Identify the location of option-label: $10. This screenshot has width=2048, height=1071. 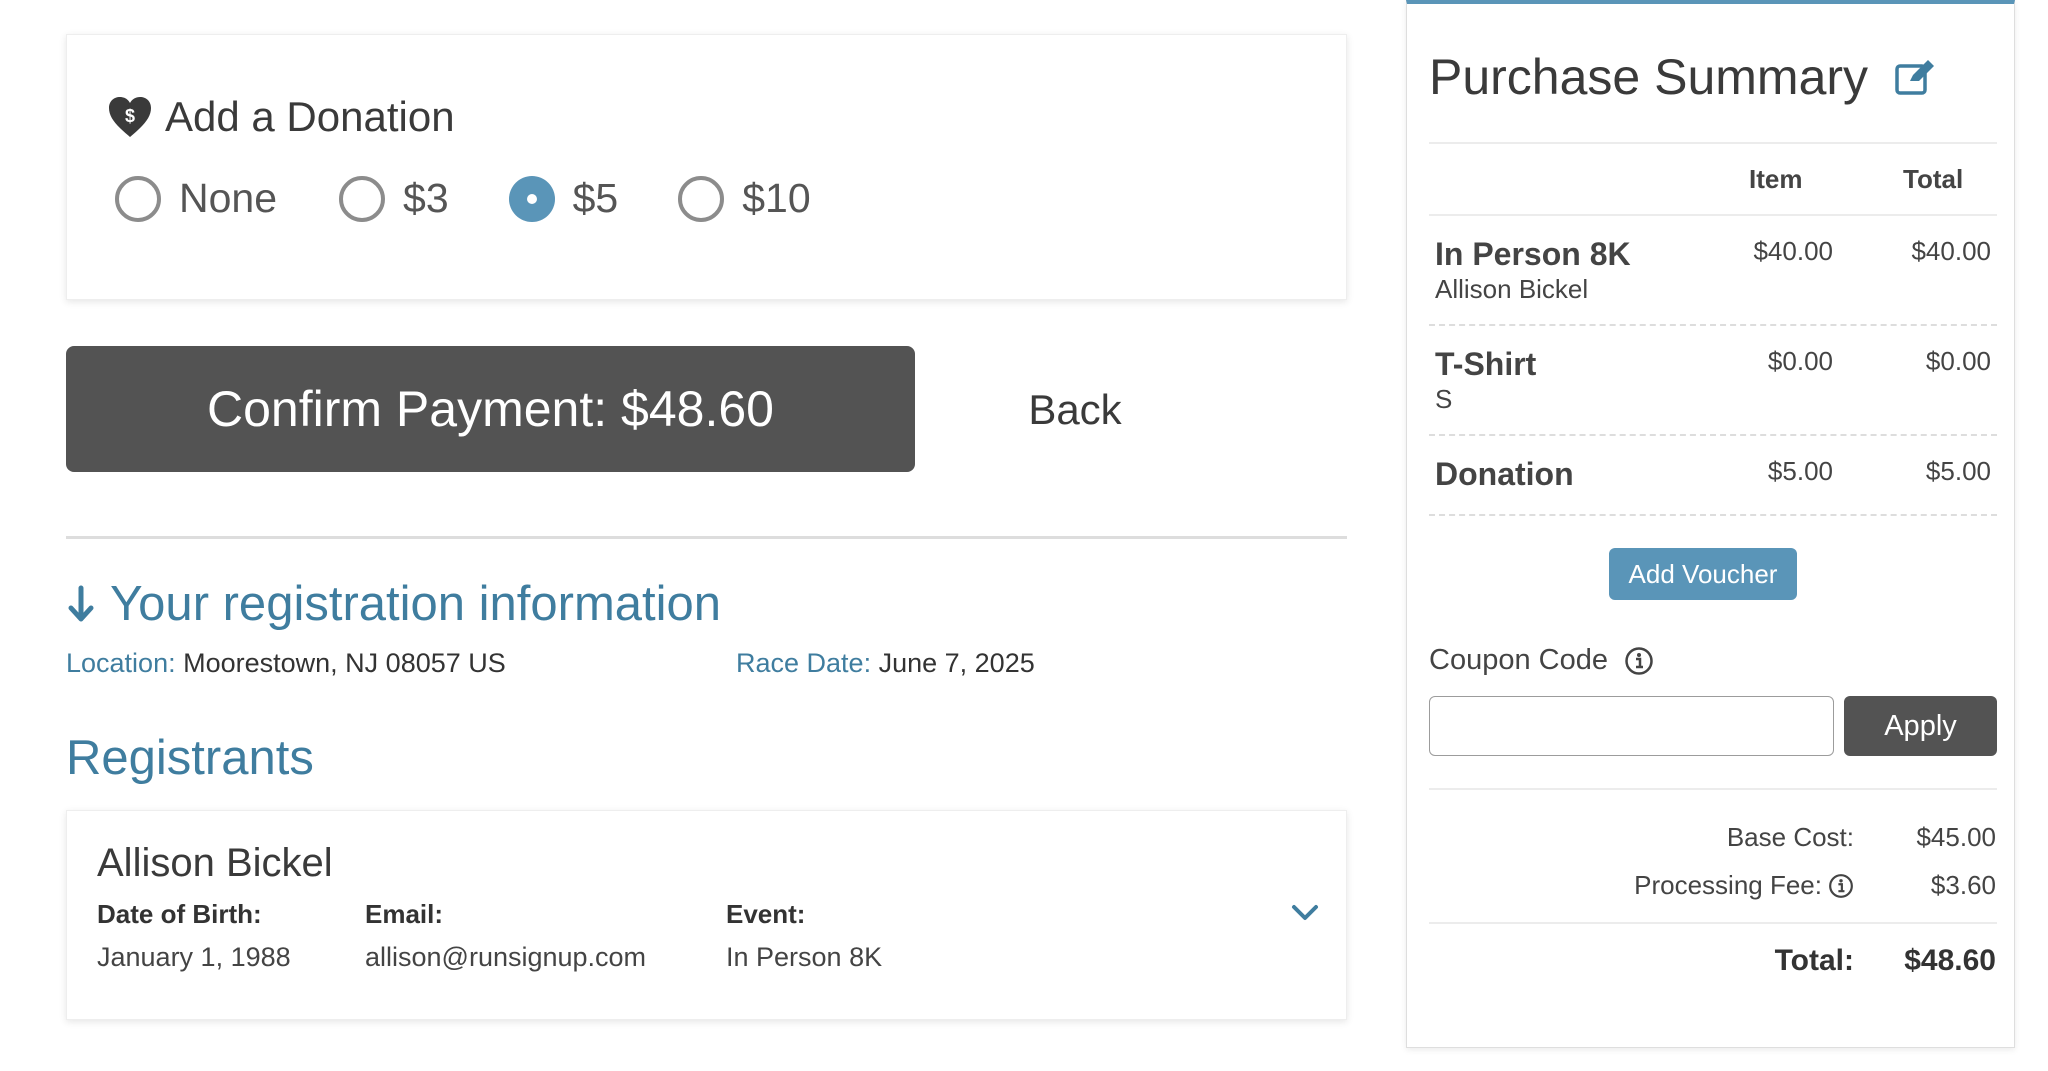
(776, 198).